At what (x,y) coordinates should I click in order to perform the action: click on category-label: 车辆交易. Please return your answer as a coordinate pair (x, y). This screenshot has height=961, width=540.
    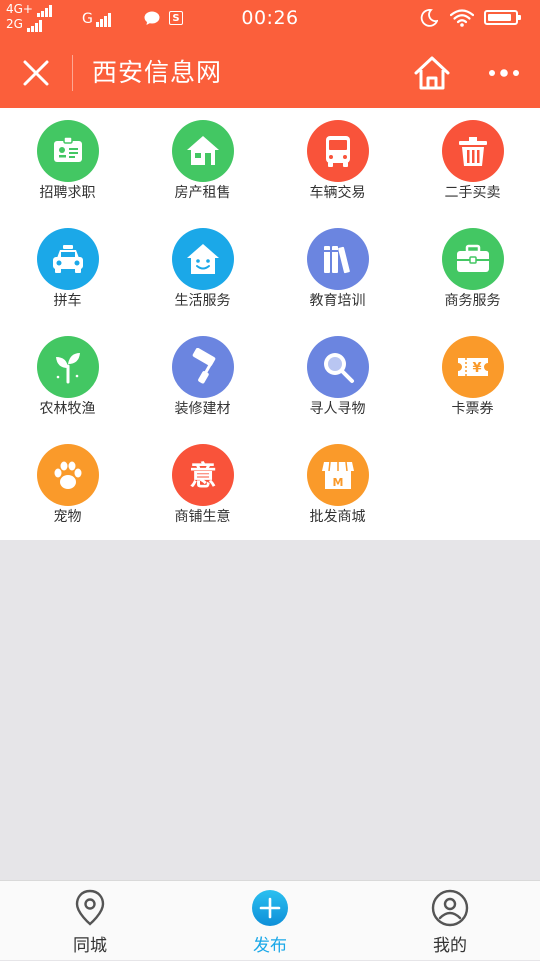
    Looking at the image, I should click on (337, 193).